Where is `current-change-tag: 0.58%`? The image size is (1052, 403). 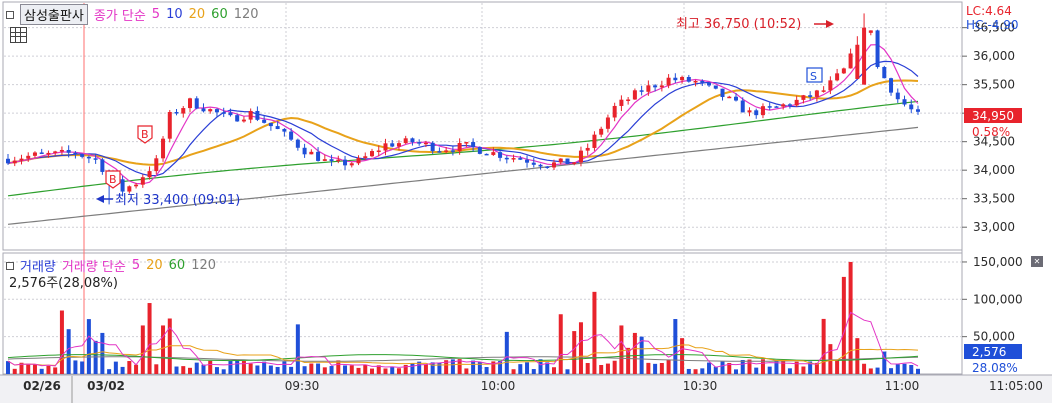 current-change-tag: 0.58% is located at coordinates (991, 132).